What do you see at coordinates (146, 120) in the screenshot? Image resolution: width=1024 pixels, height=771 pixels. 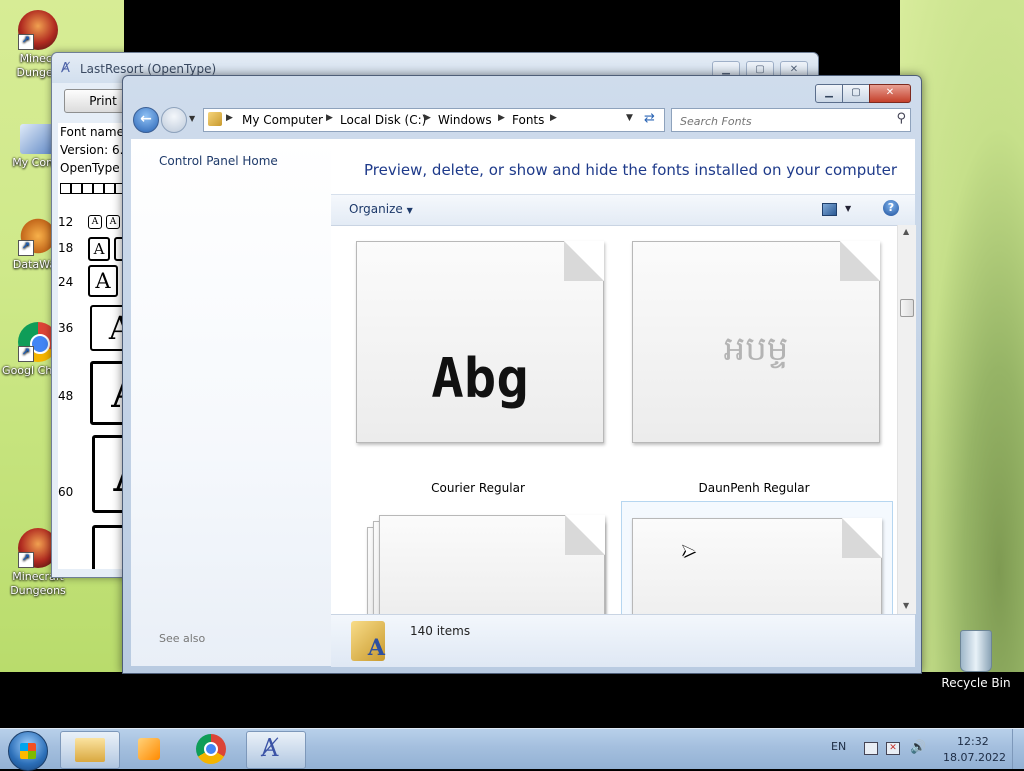 I see `back-arrow-icon: ←` at bounding box center [146, 120].